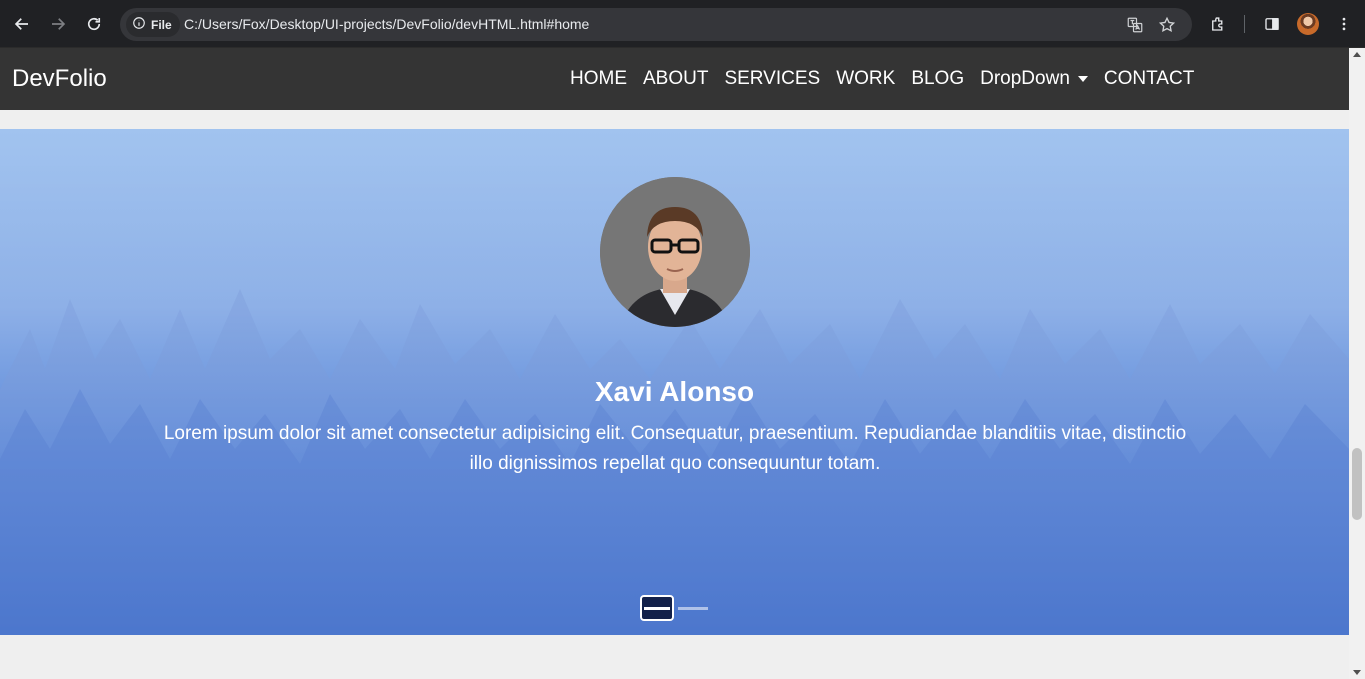 Image resolution: width=1365 pixels, height=679 pixels. What do you see at coordinates (865, 79) in the screenshot?
I see `nav-item-work: WORK` at bounding box center [865, 79].